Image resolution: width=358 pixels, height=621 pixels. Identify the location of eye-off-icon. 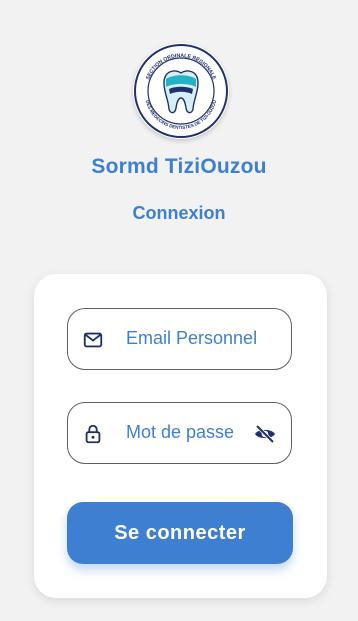
(265, 434).